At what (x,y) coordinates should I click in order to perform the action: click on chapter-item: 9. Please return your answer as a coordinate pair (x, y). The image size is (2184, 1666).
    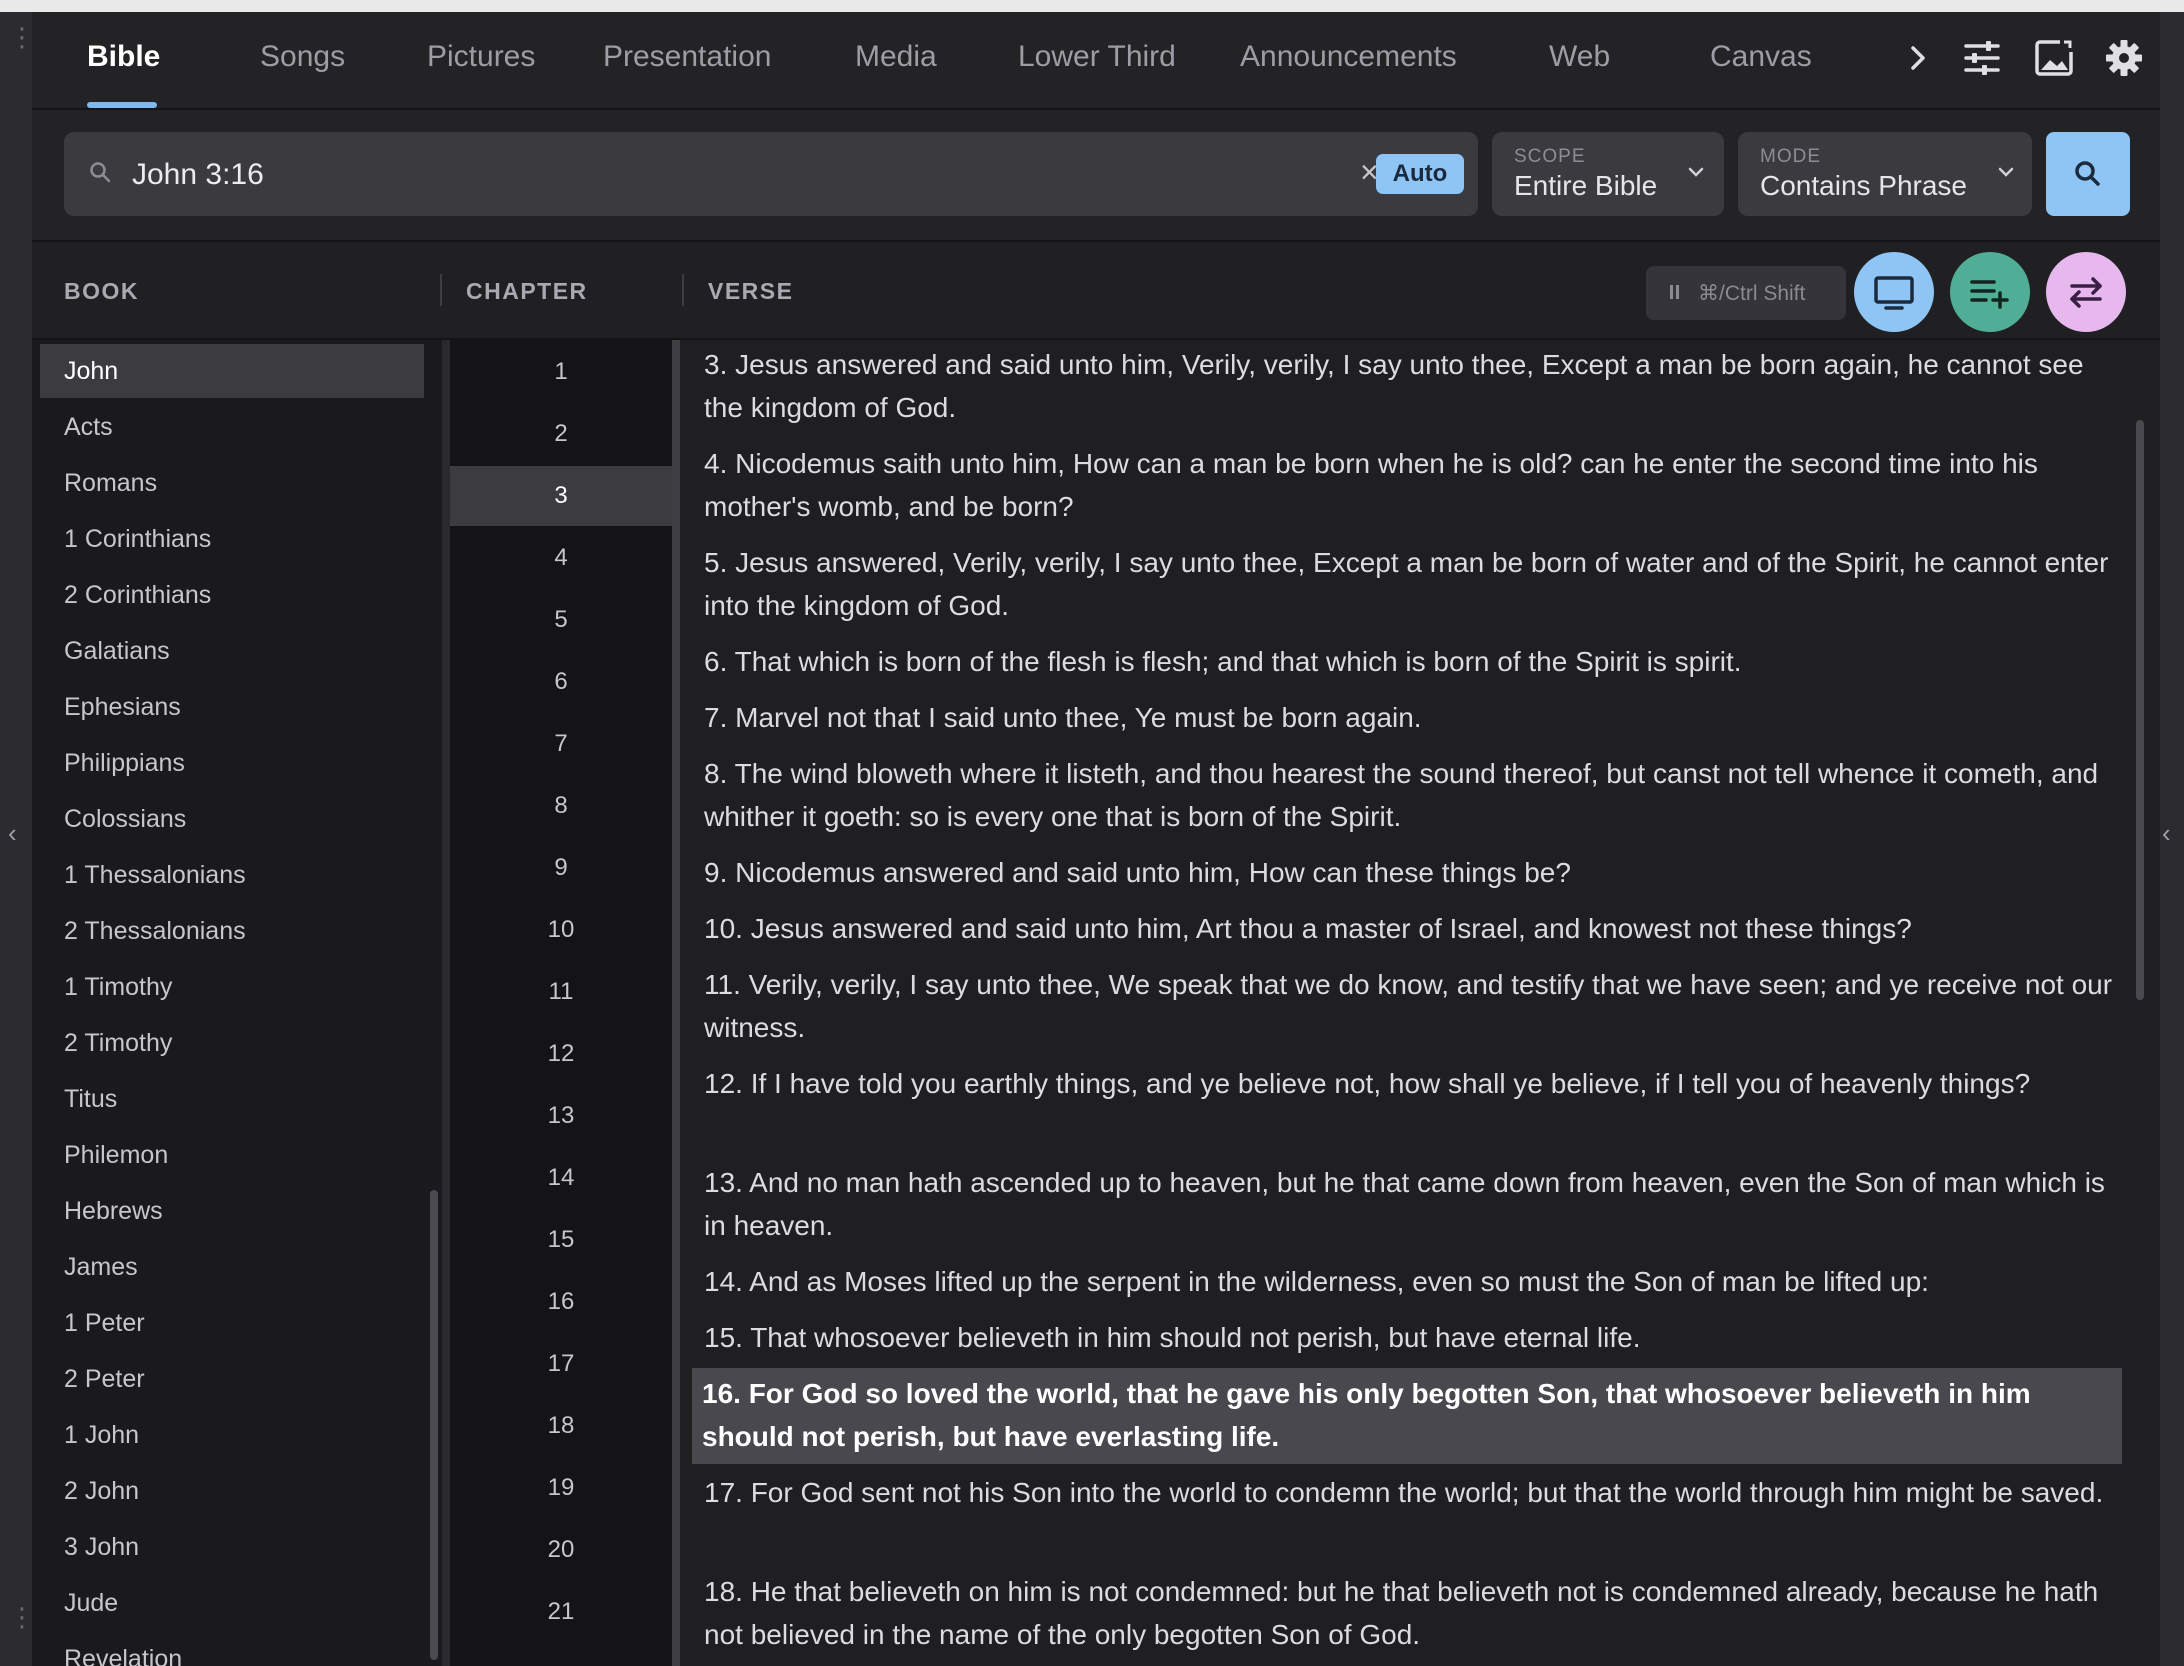
    Looking at the image, I should click on (561, 868).